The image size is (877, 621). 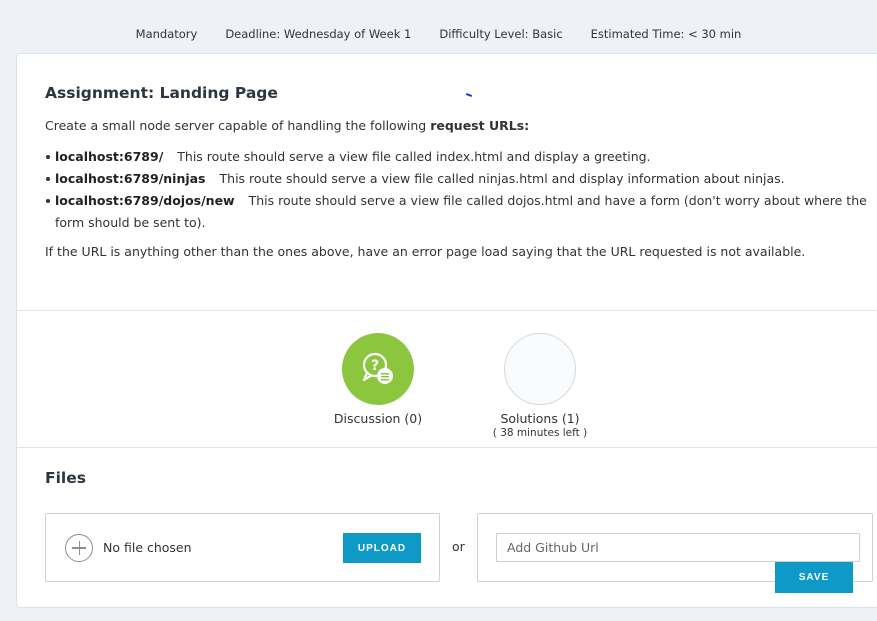 What do you see at coordinates (458, 546) in the screenshot?
I see `or-separator: or` at bounding box center [458, 546].